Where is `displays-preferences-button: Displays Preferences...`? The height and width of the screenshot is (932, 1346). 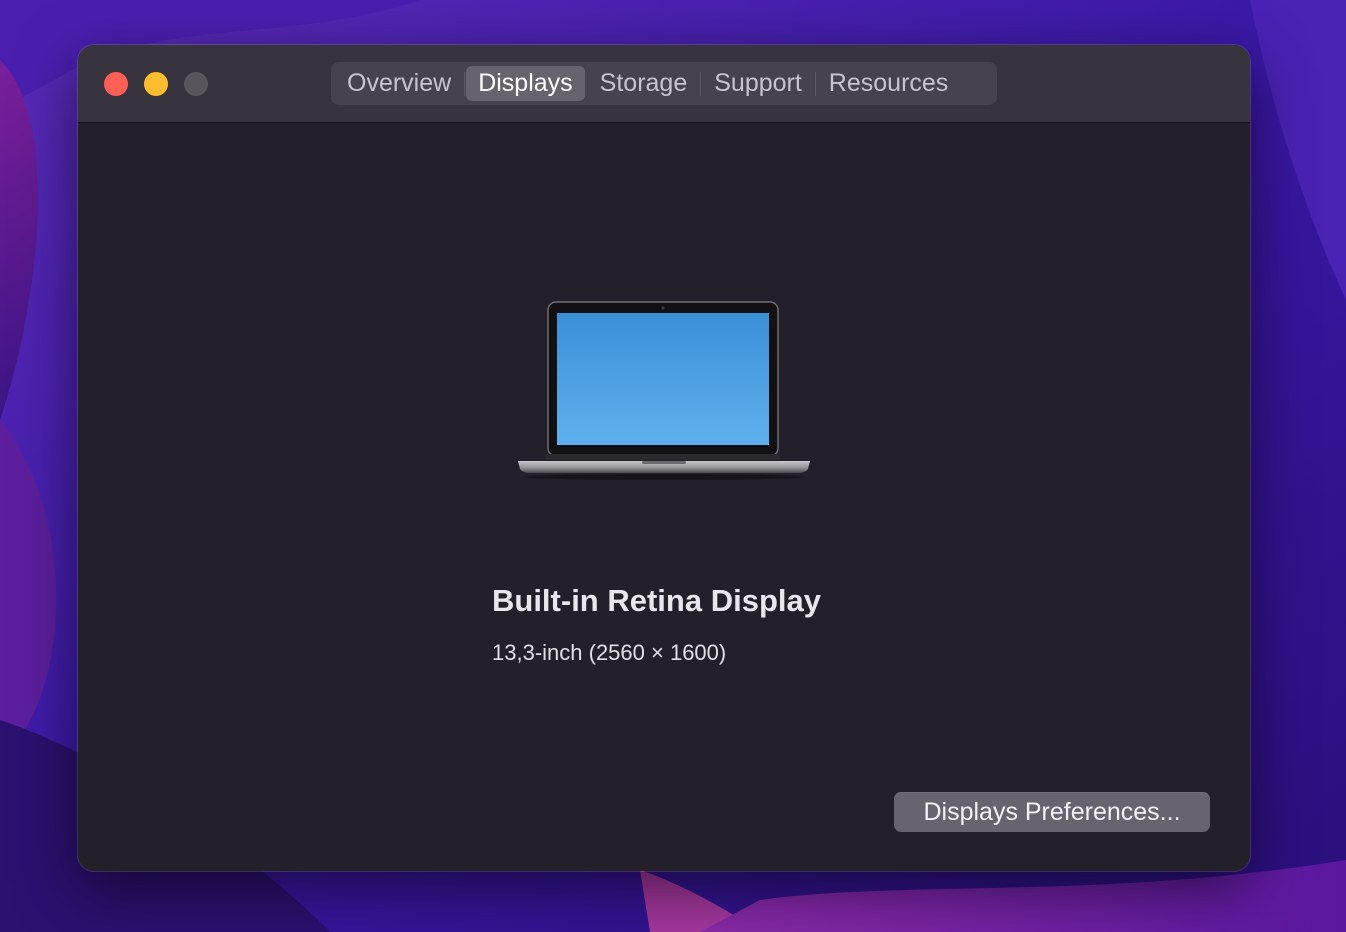
displays-preferences-button: Displays Preferences... is located at coordinates (1052, 812).